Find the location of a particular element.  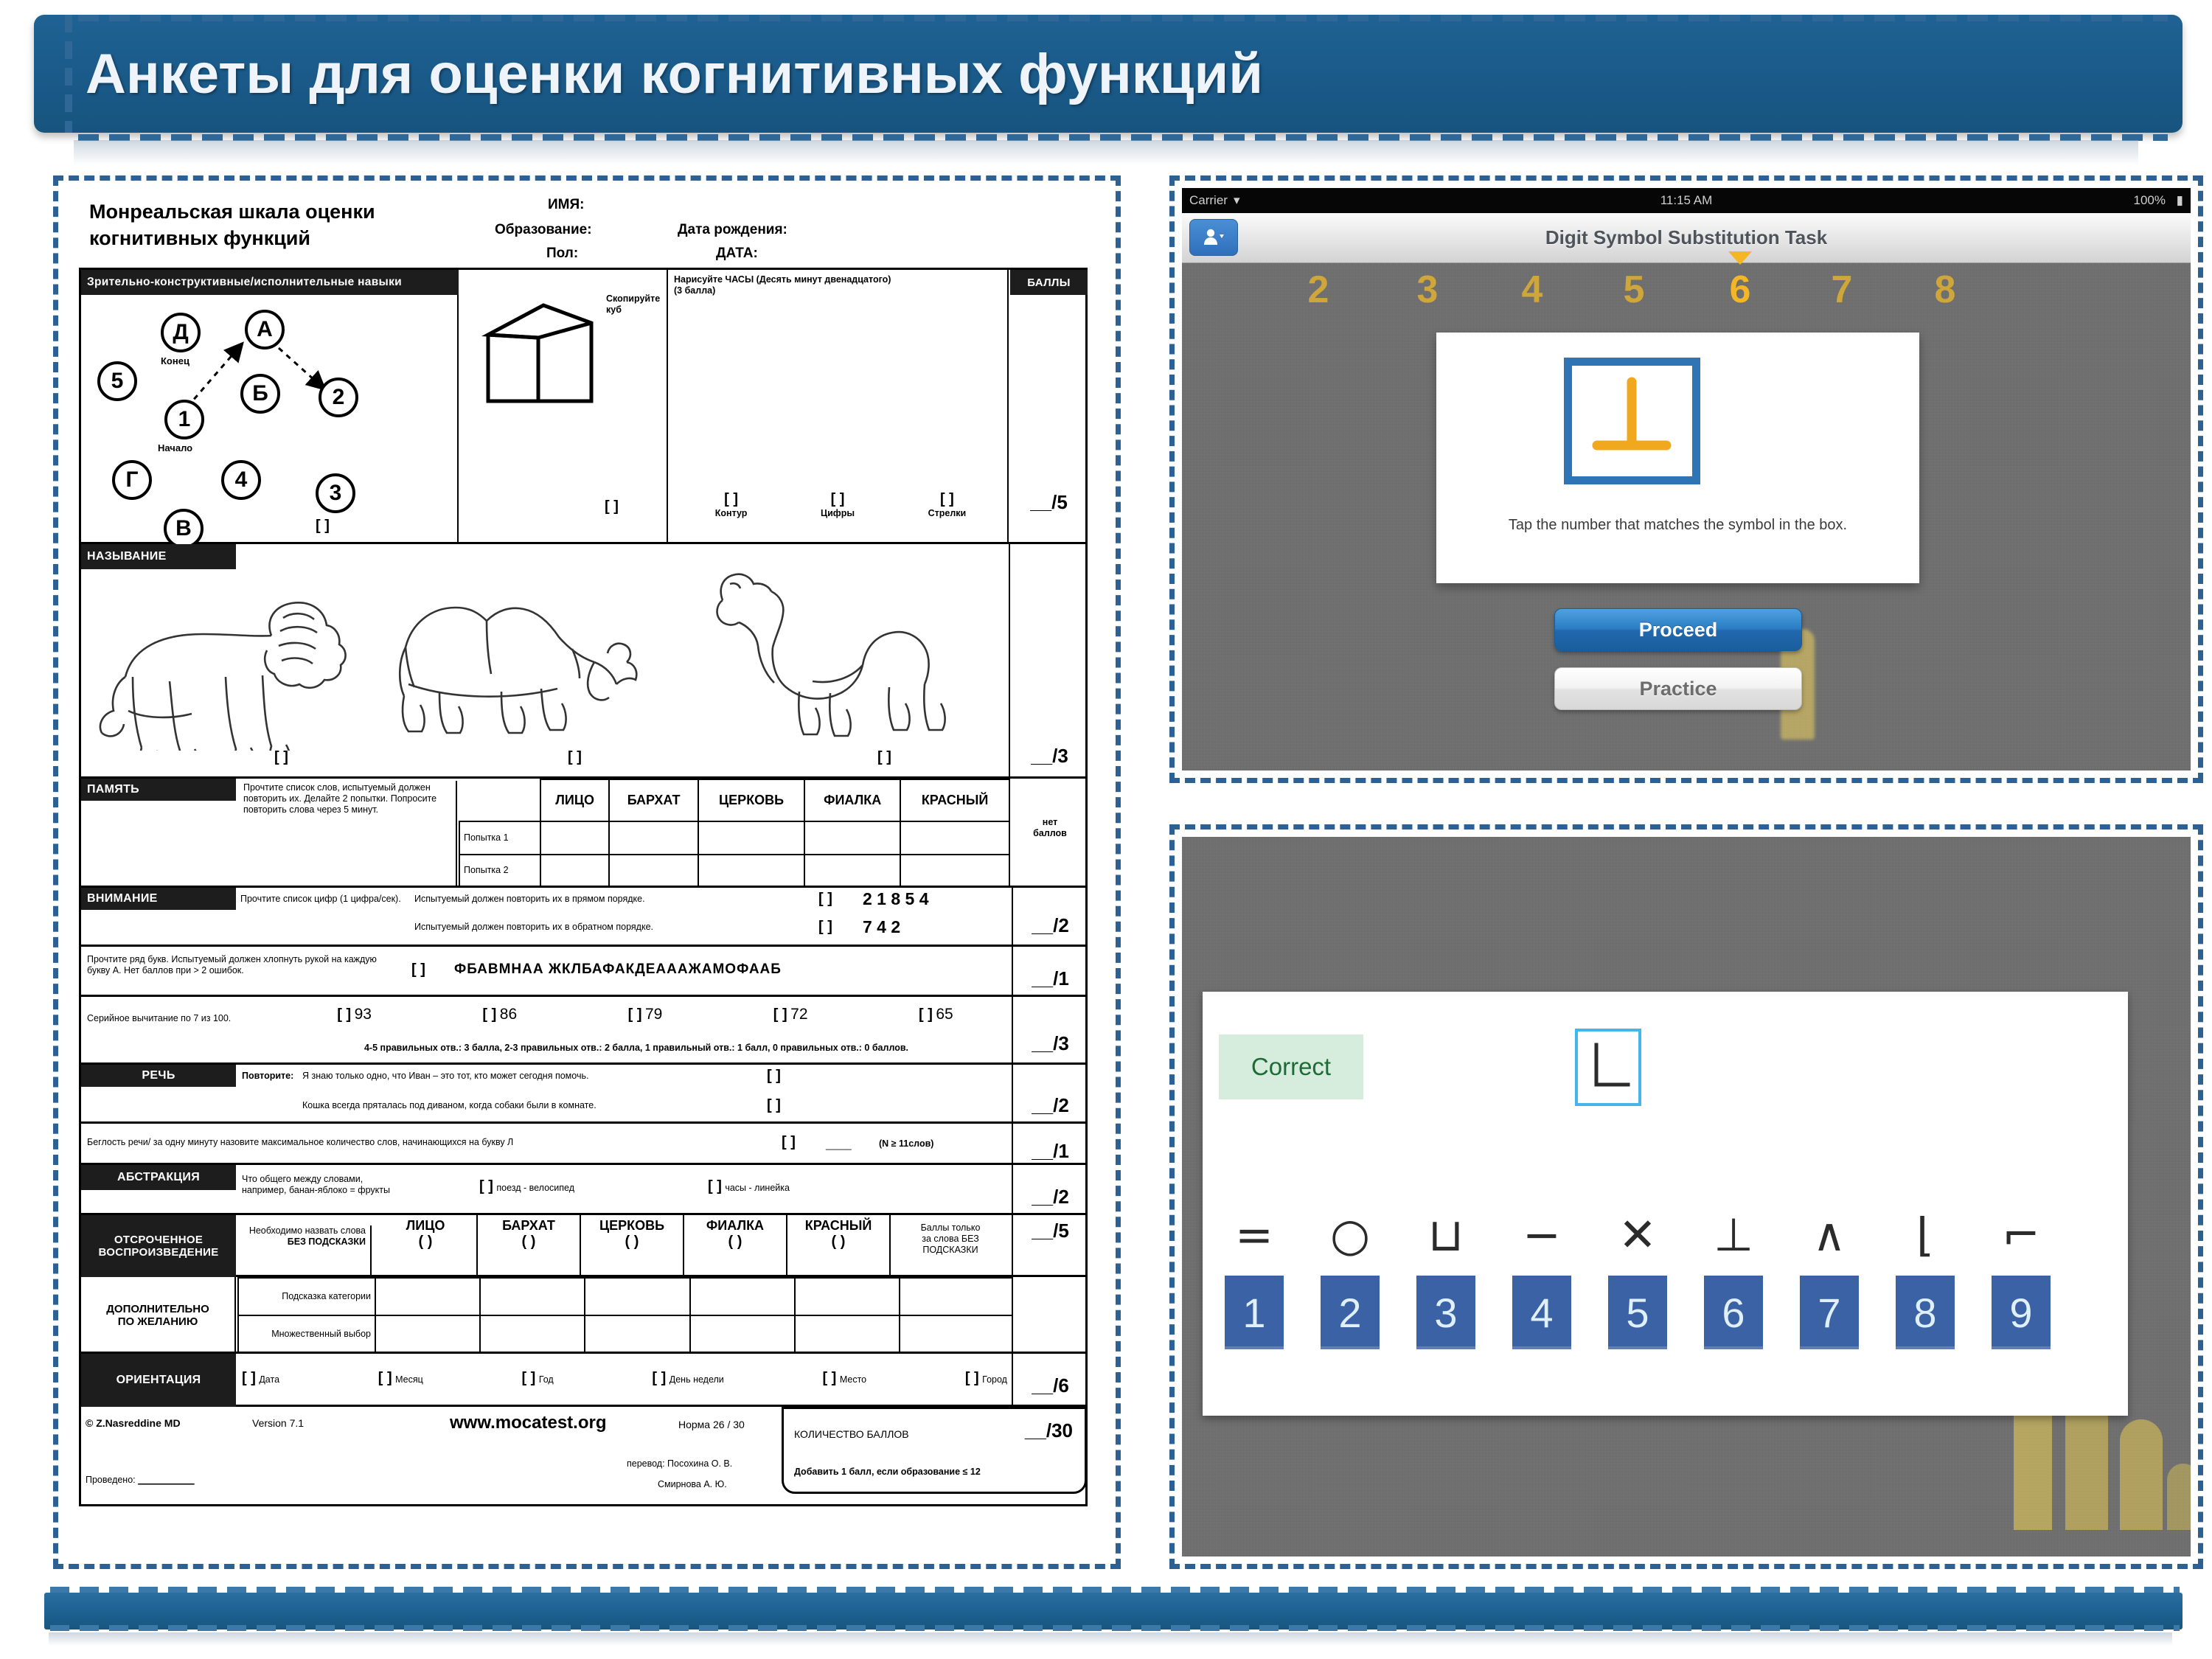

abstraction-score-cell: __/2 is located at coordinates (1050, 1190).